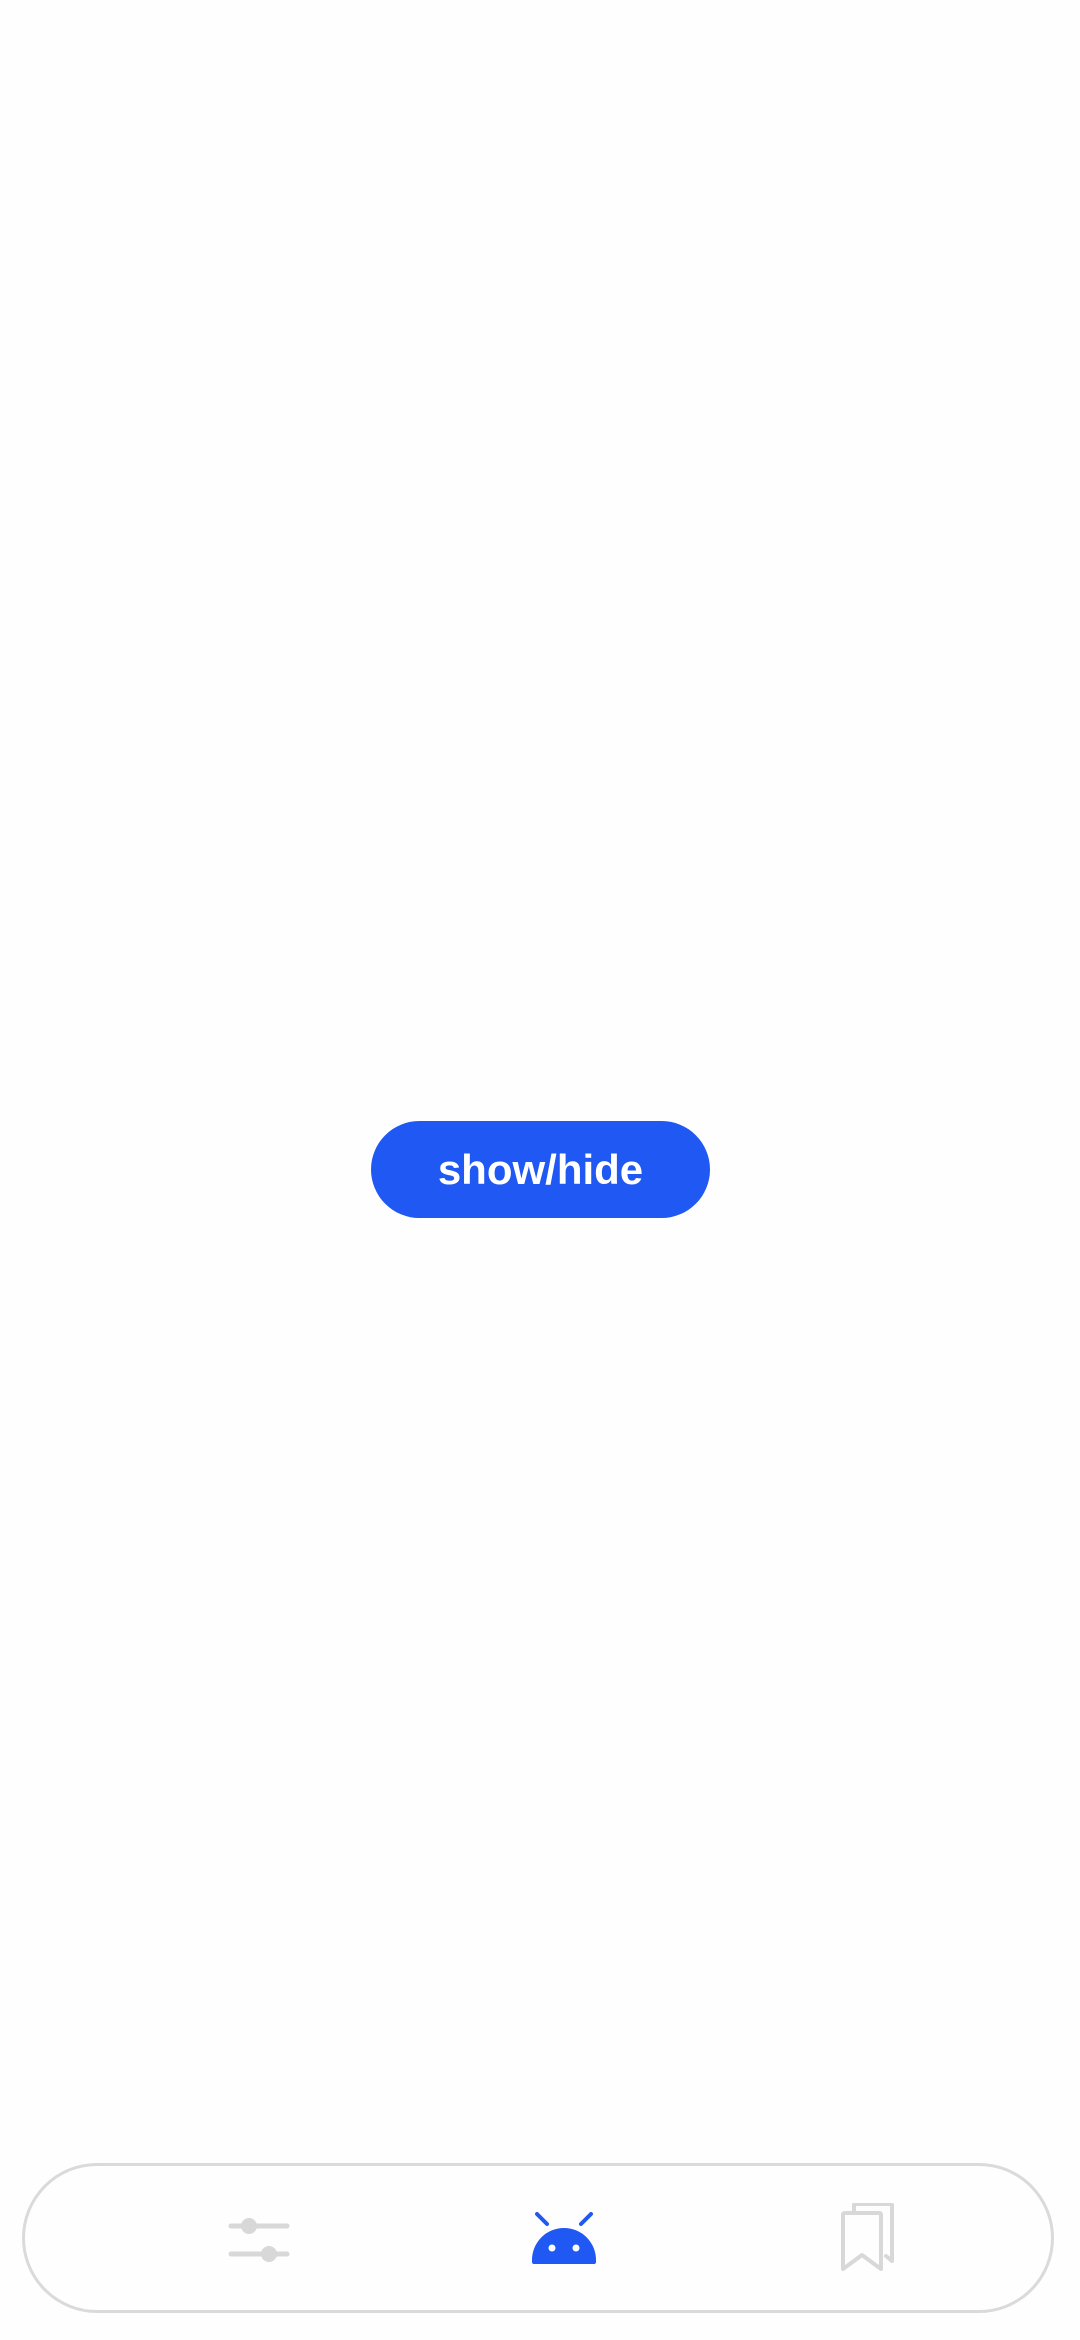  I want to click on bookmarks-icon, so click(867, 2238).